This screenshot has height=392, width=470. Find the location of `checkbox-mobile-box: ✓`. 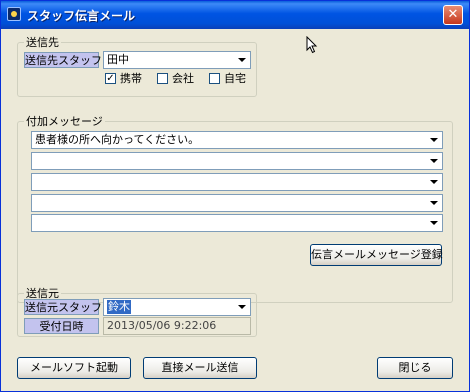

checkbox-mobile-box: ✓ is located at coordinates (110, 78).